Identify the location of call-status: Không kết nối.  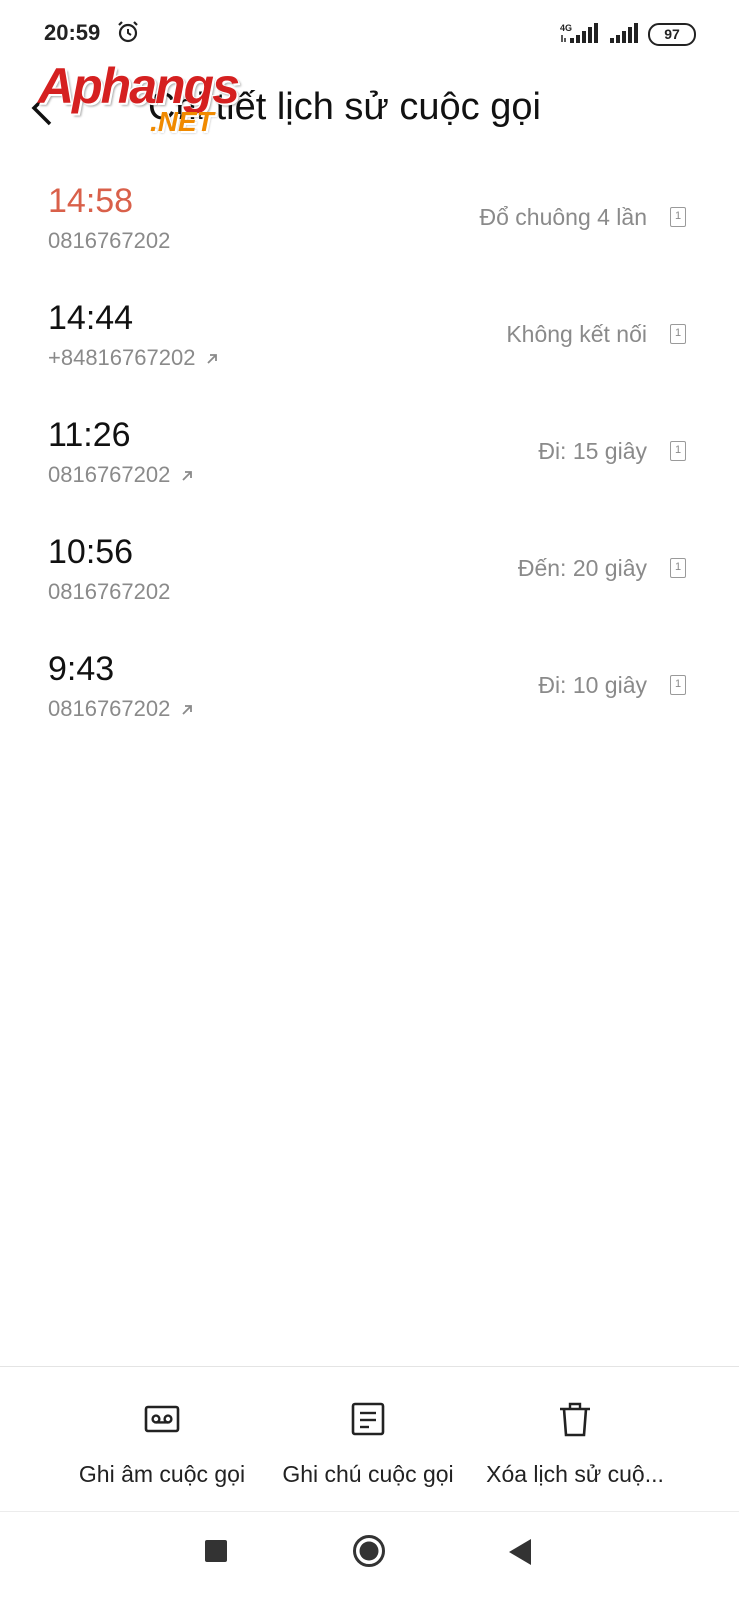
(576, 334).